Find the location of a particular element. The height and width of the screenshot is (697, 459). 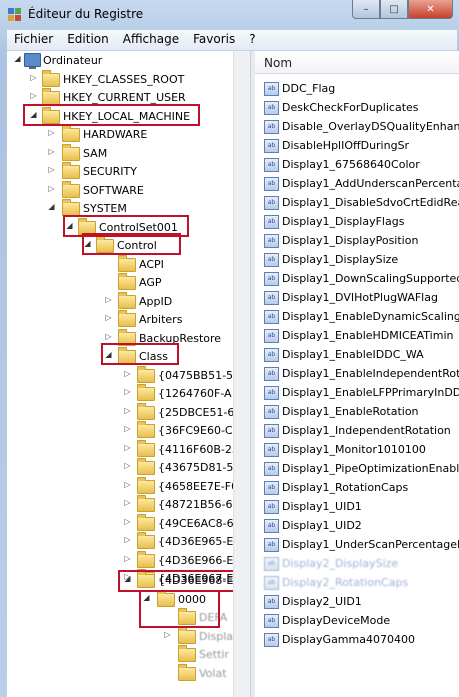

tree-label: {4658EE7E-F0 is located at coordinates (195, 486).